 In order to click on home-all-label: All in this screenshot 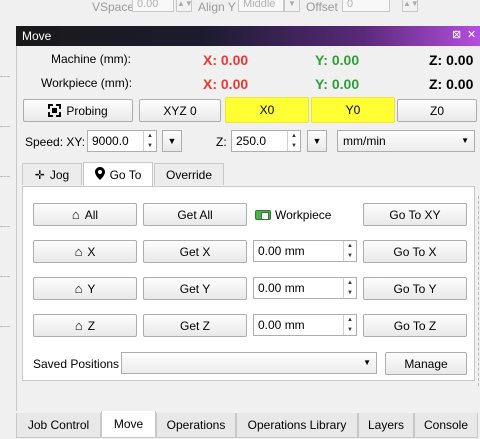, I will do `click(91, 214)`.